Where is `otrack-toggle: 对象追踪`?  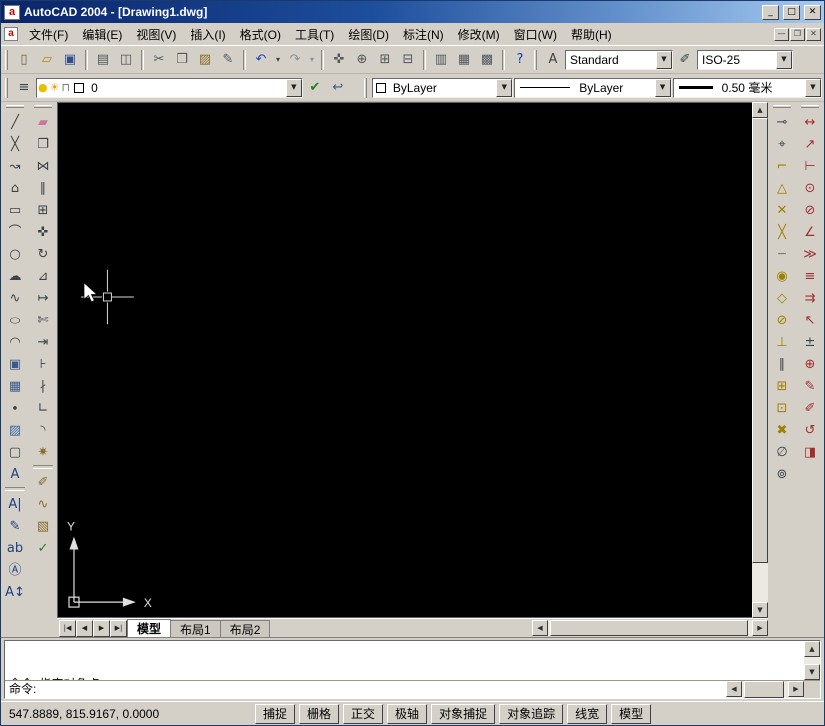
otrack-toggle: 对象追踪 is located at coordinates (531, 713).